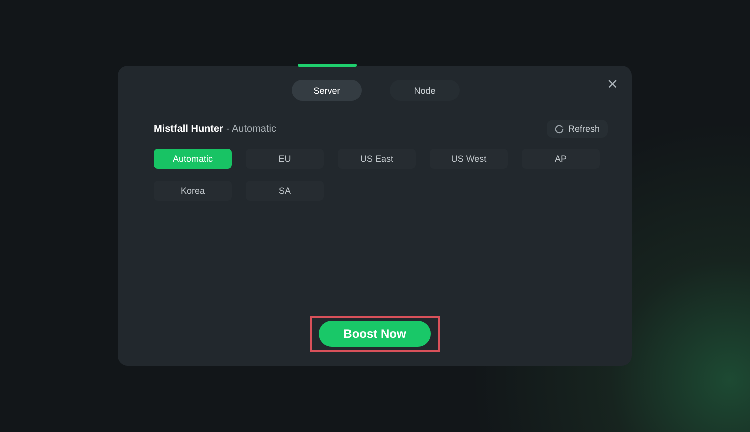 This screenshot has height=432, width=750. I want to click on region-option: US East, so click(377, 159).